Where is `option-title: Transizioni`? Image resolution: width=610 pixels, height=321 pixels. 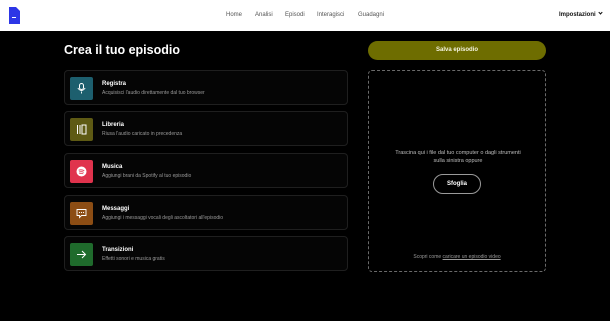
option-title: Transizioni is located at coordinates (118, 250).